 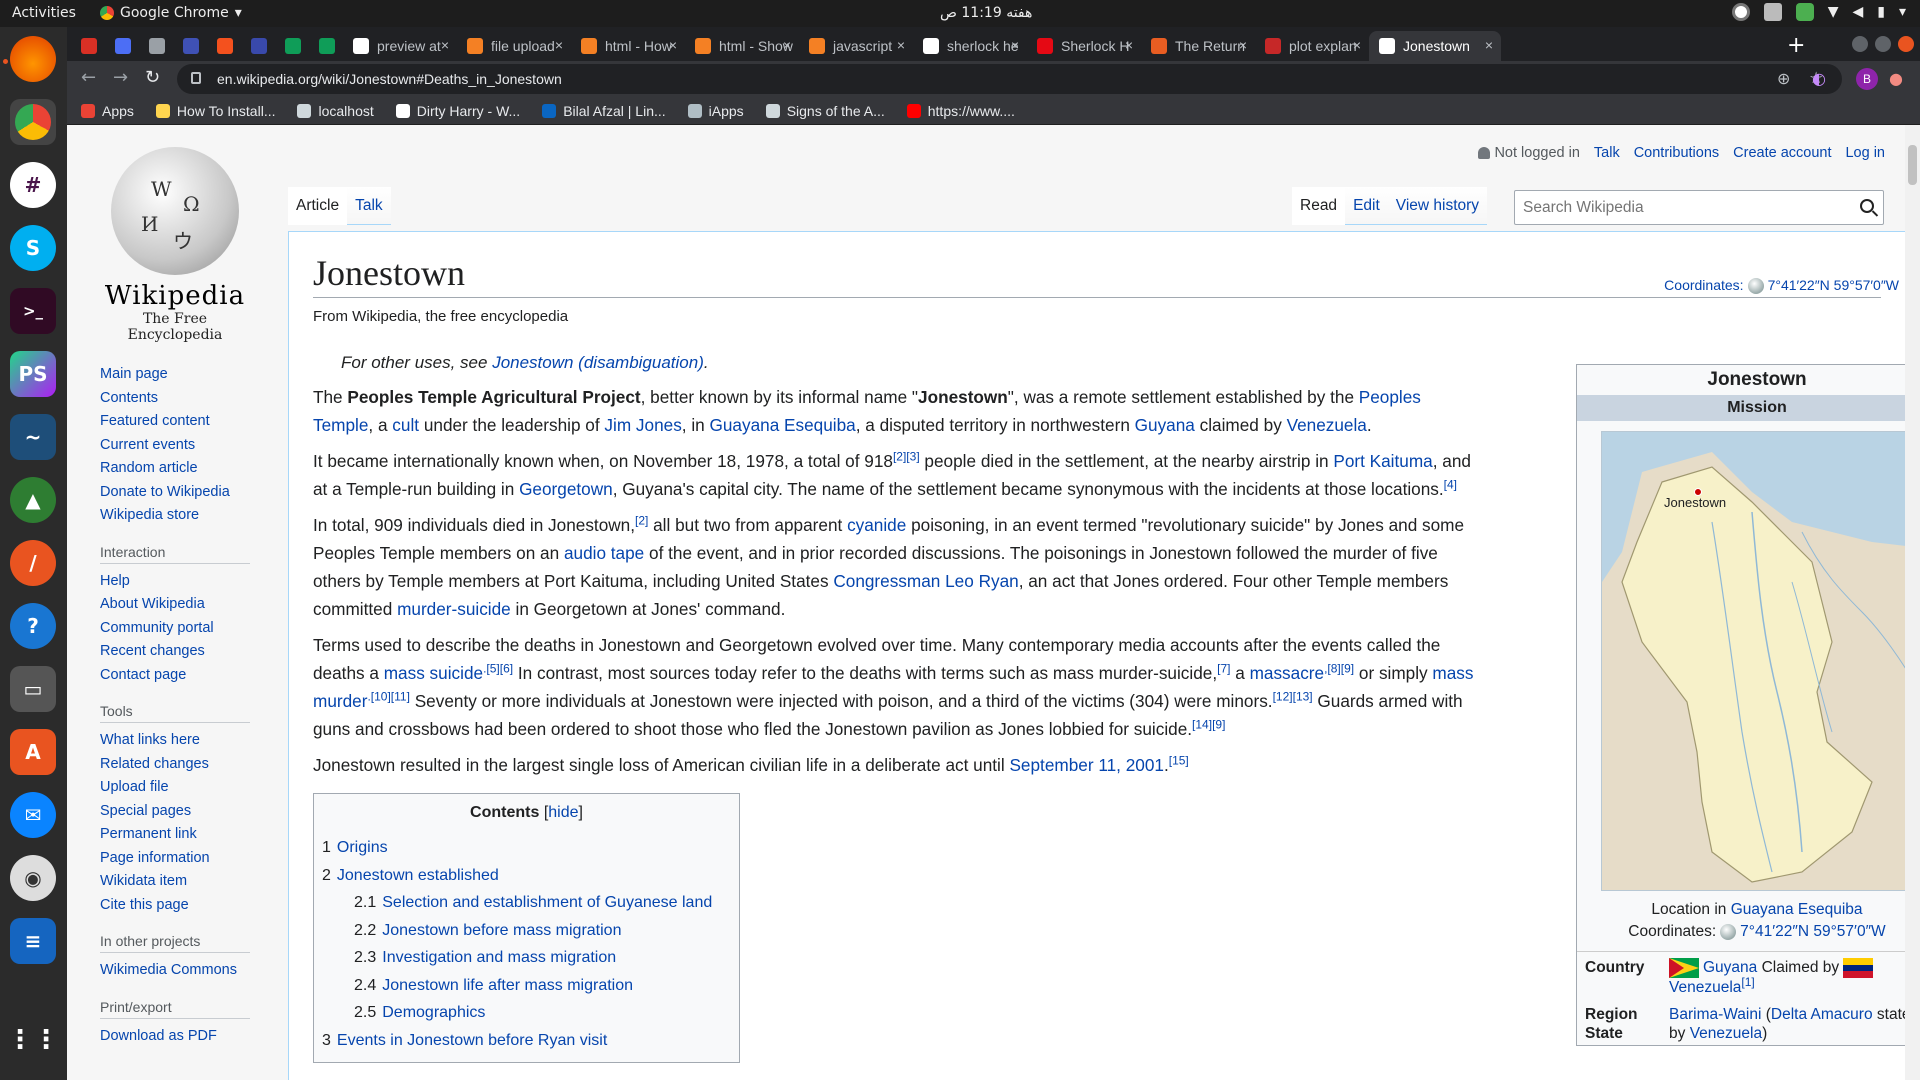 What do you see at coordinates (1287, 673) in the screenshot?
I see `massacre-link: massacre` at bounding box center [1287, 673].